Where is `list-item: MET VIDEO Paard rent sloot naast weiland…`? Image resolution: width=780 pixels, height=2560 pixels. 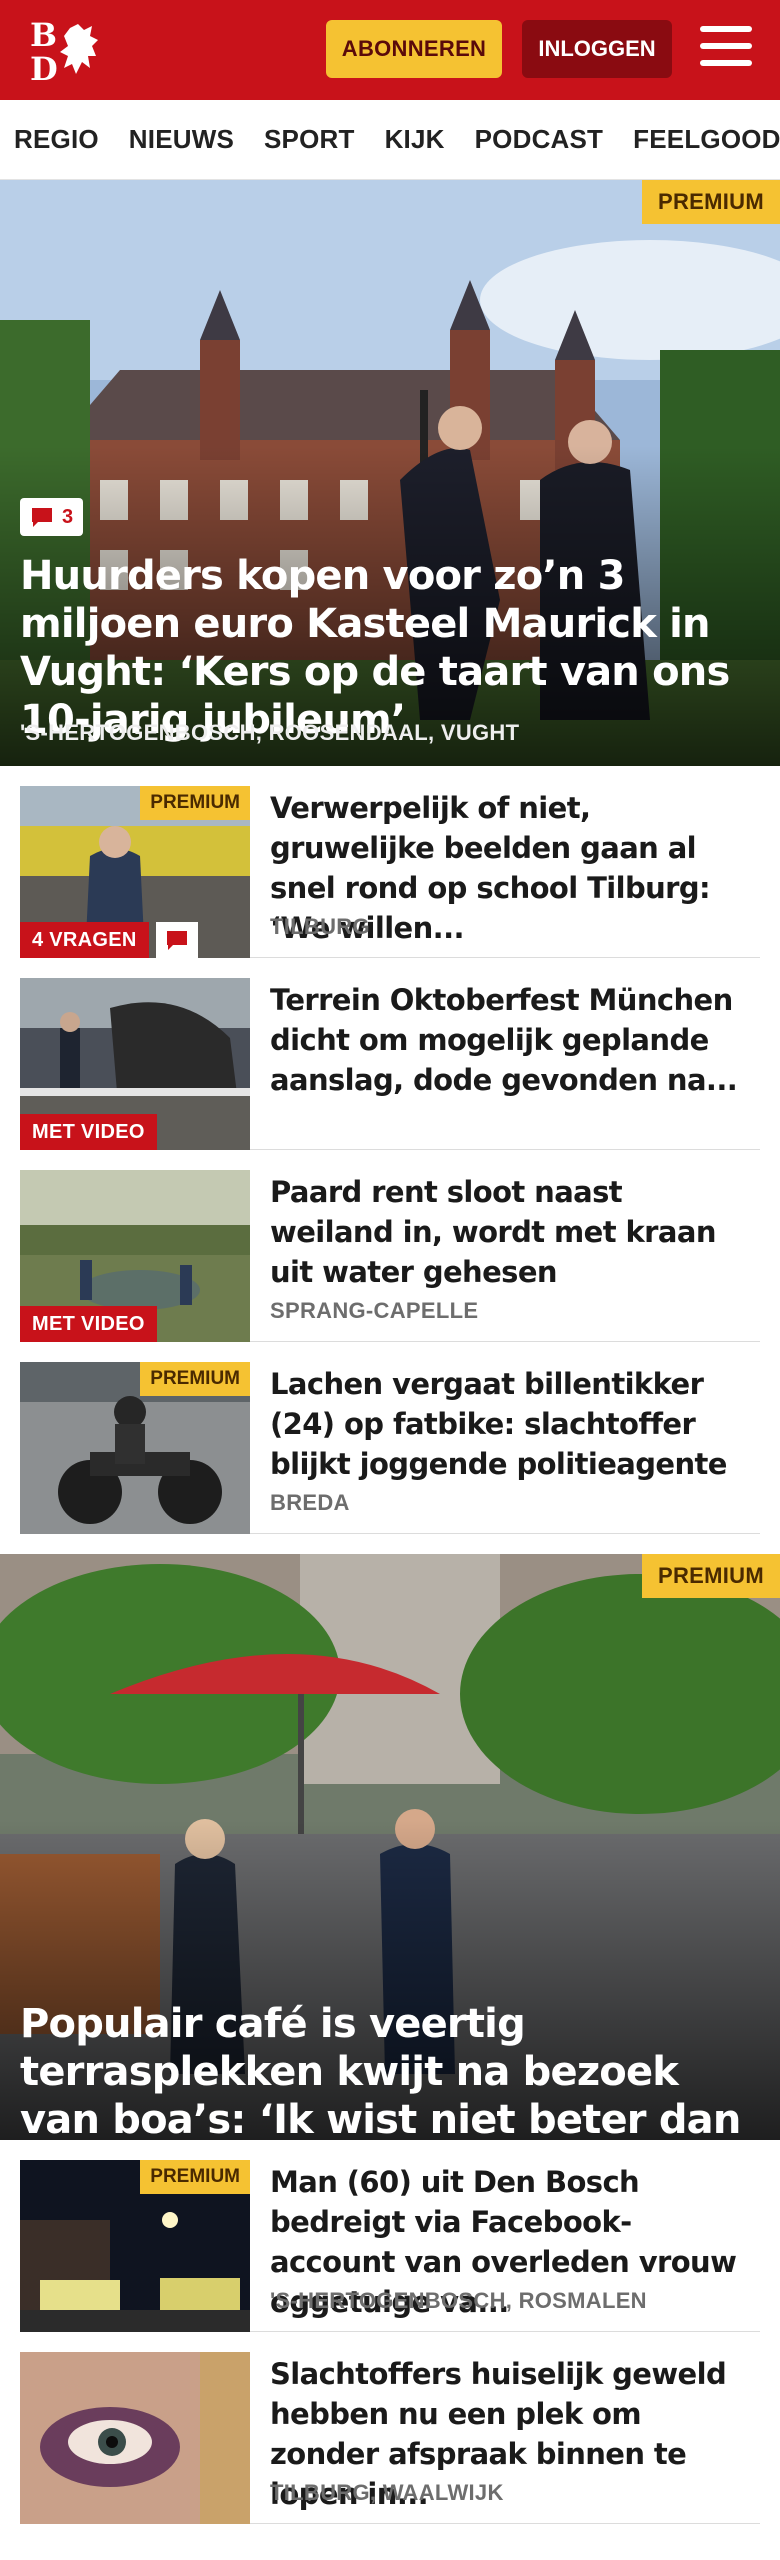
list-item: MET VIDEO Paard rent sloot naast weiland… is located at coordinates (390, 1246).